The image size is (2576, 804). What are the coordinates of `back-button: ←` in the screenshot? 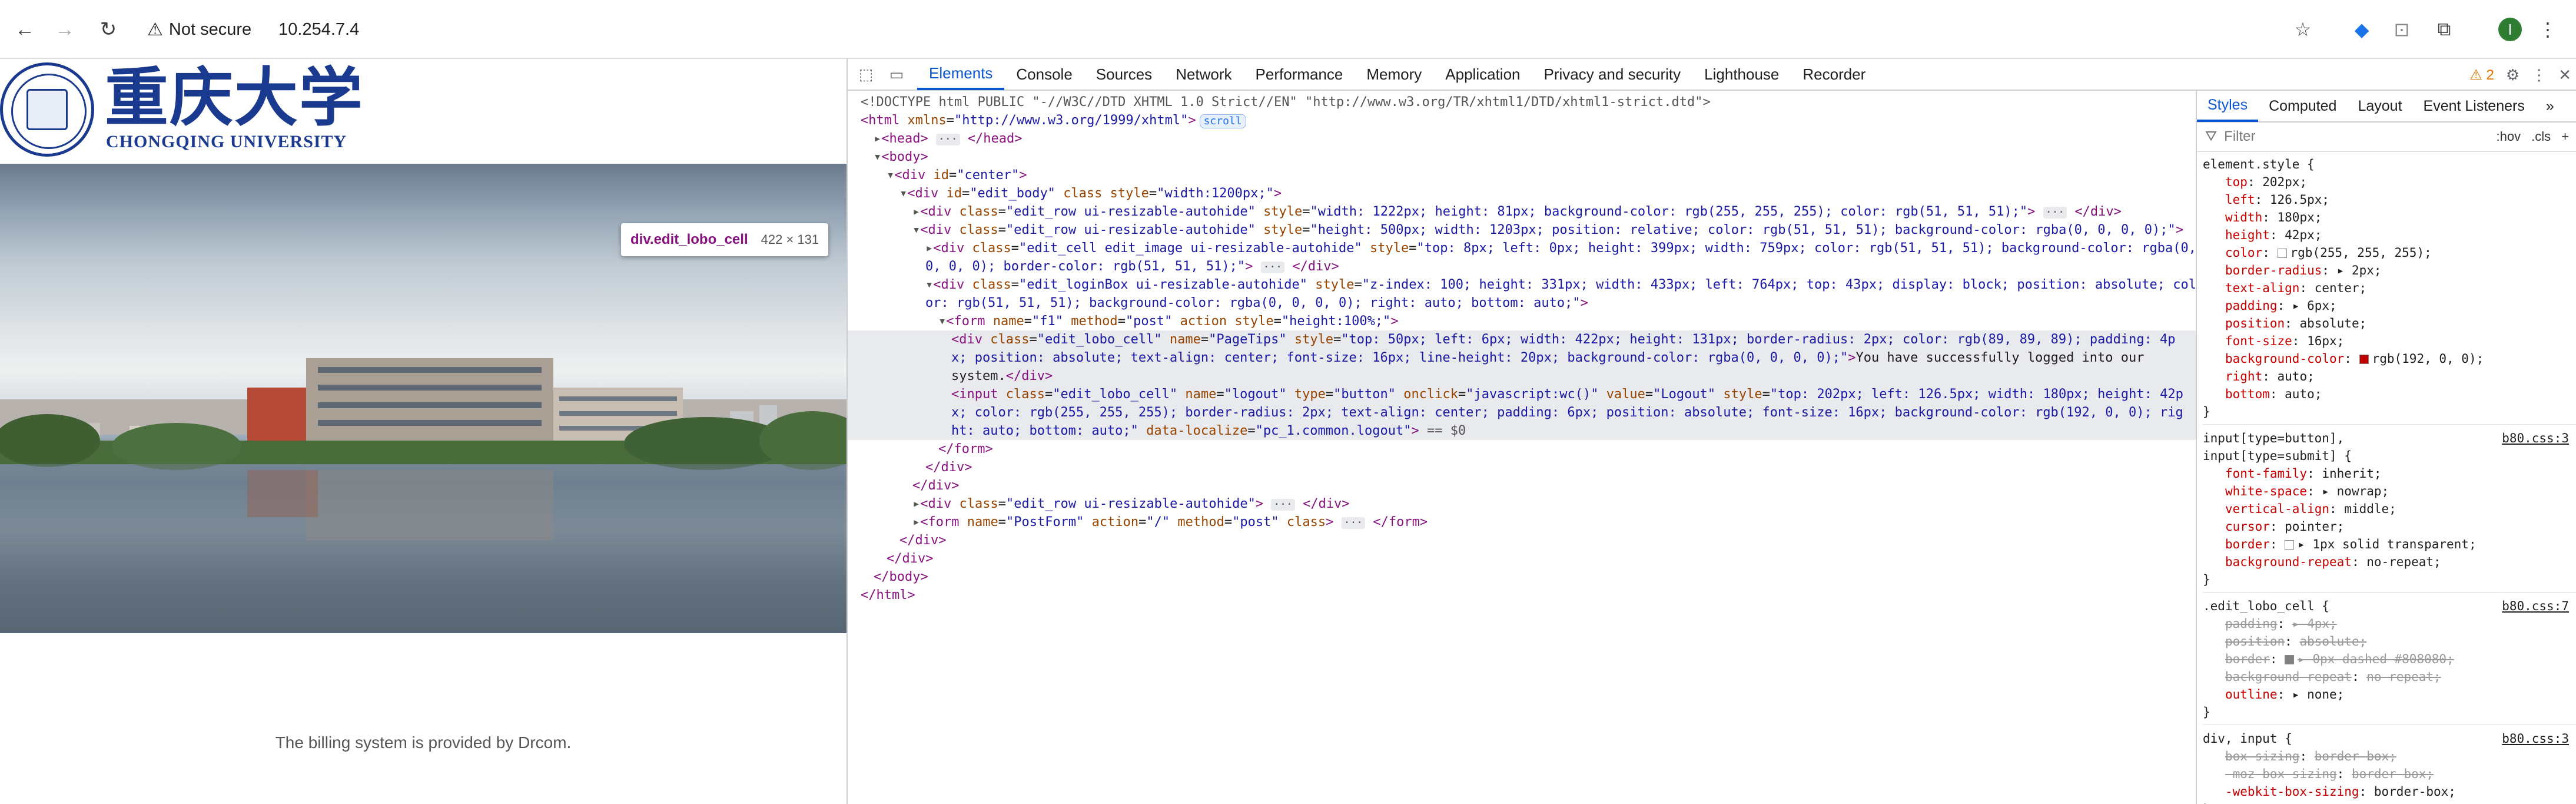 It's located at (24, 29).